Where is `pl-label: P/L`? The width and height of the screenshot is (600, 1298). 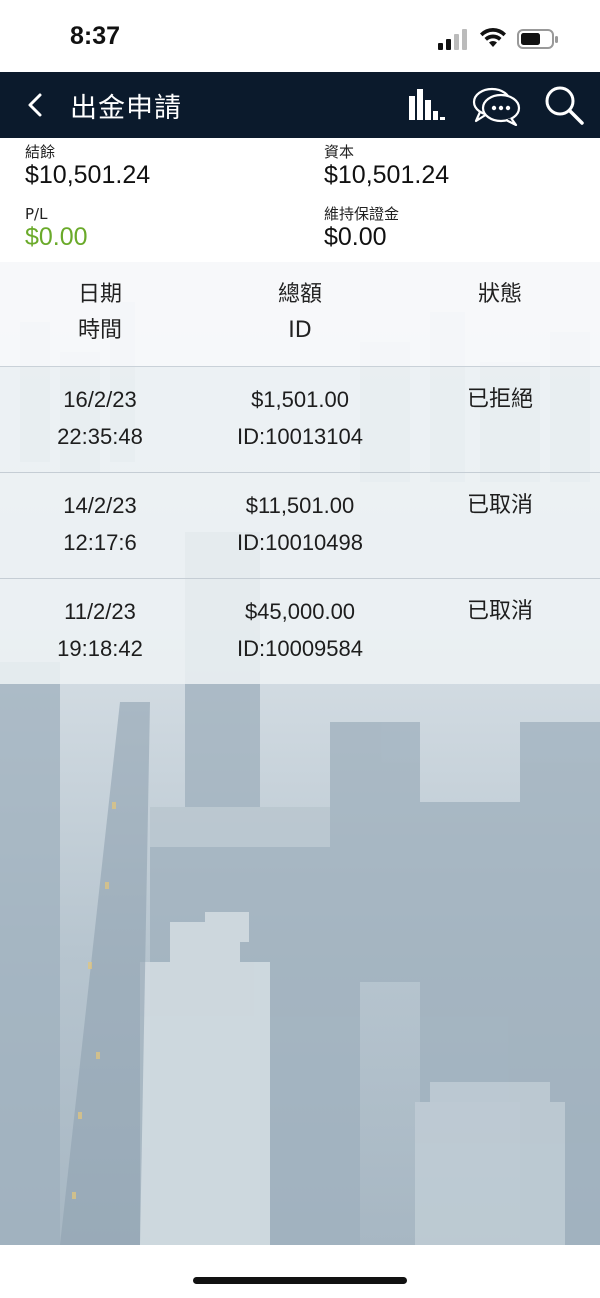 pl-label: P/L is located at coordinates (36, 214).